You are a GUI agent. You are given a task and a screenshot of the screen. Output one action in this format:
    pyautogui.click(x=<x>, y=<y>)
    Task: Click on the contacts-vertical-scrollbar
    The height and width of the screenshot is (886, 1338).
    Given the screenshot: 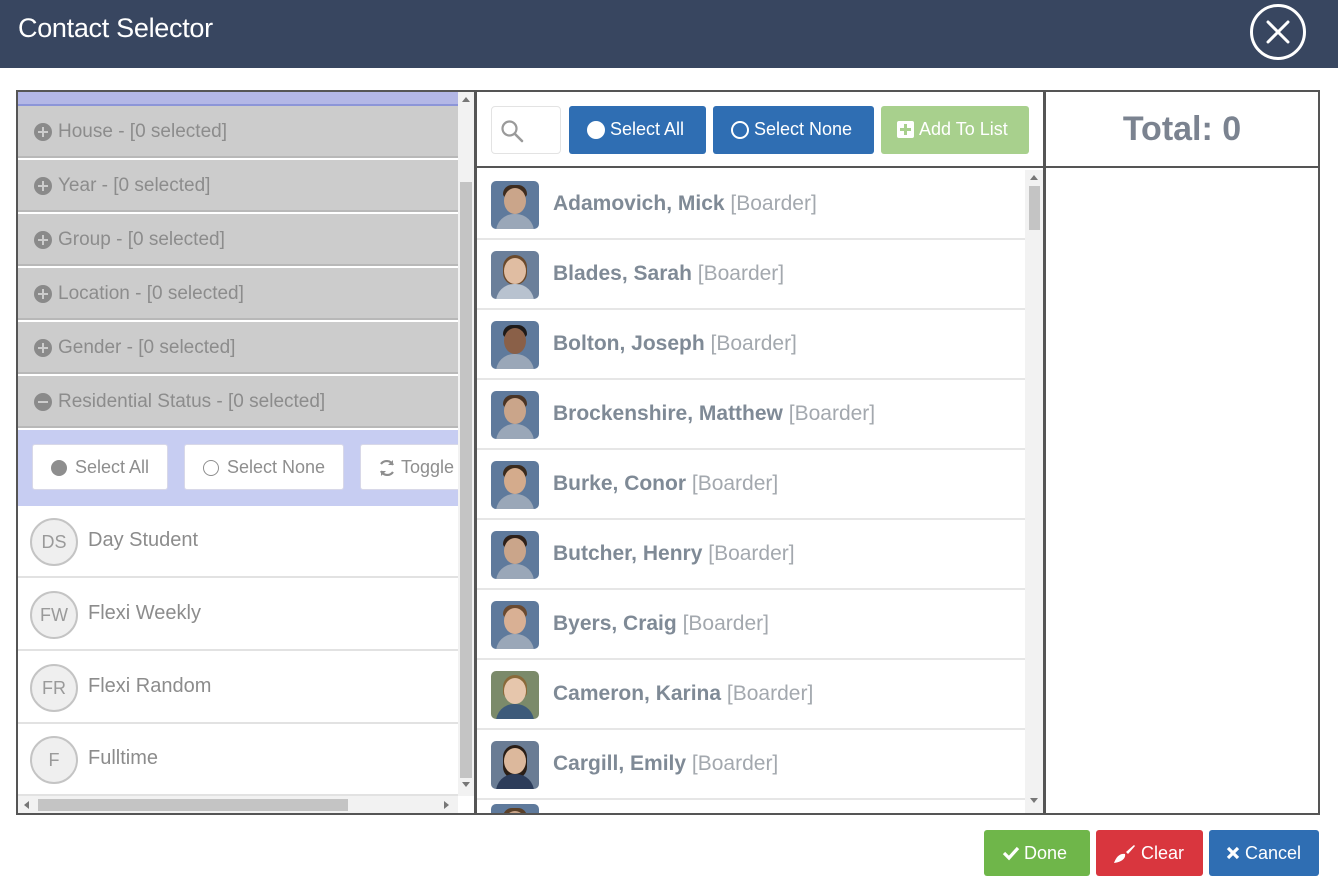 What is the action you would take?
    pyautogui.click(x=1034, y=491)
    